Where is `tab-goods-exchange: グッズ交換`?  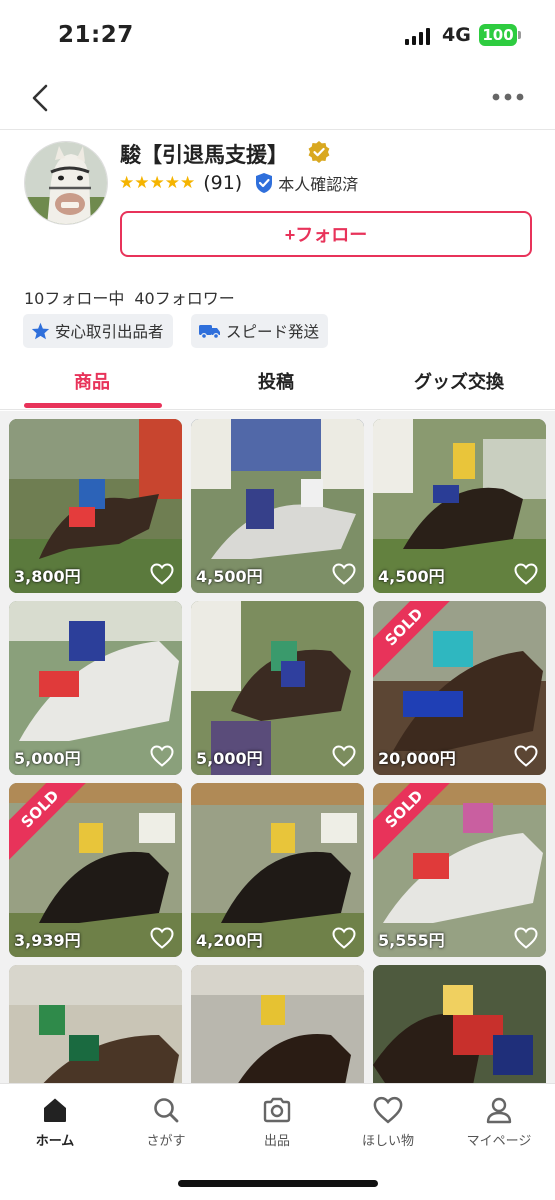 tab-goods-exchange: グッズ交換 is located at coordinates (459, 381).